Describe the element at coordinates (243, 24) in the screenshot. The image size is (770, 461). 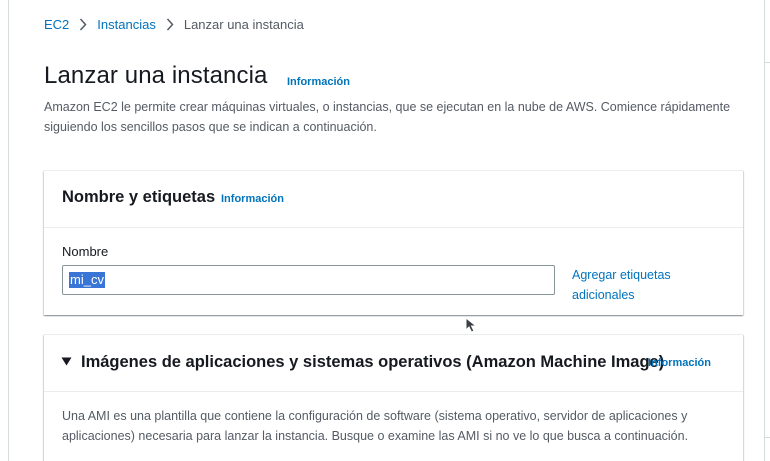
I see `breadcrumb-current: Lanzar una instancia` at that location.